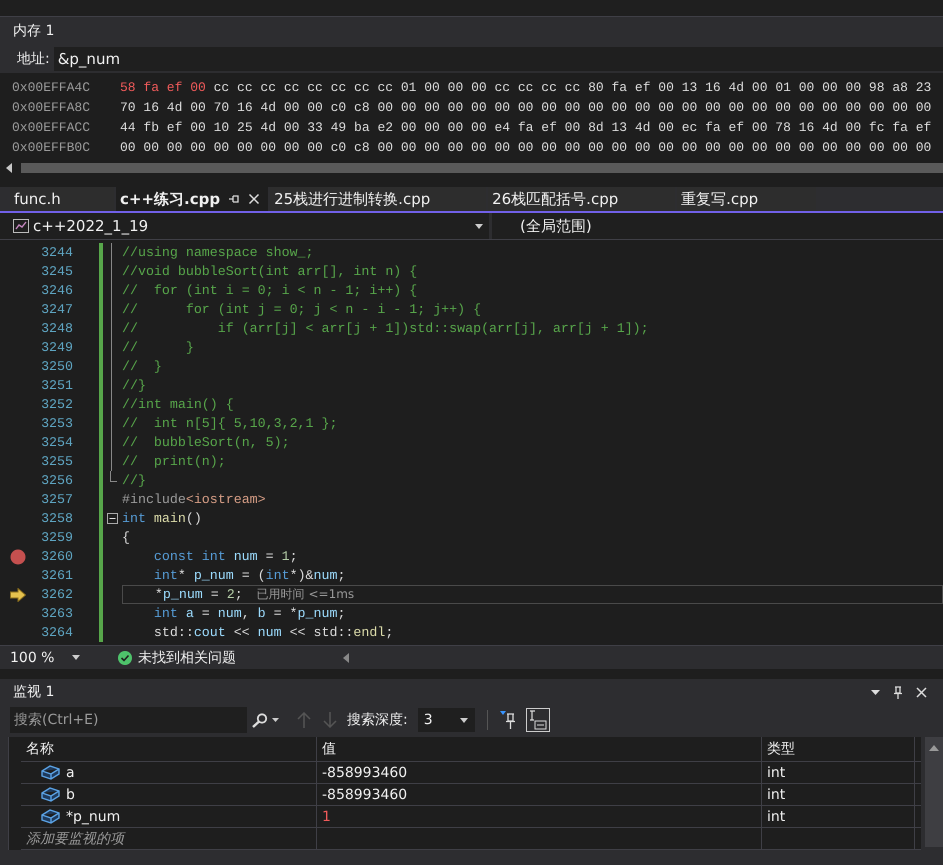 Image resolution: width=943 pixels, height=865 pixels. I want to click on text-view-icon, so click(538, 720).